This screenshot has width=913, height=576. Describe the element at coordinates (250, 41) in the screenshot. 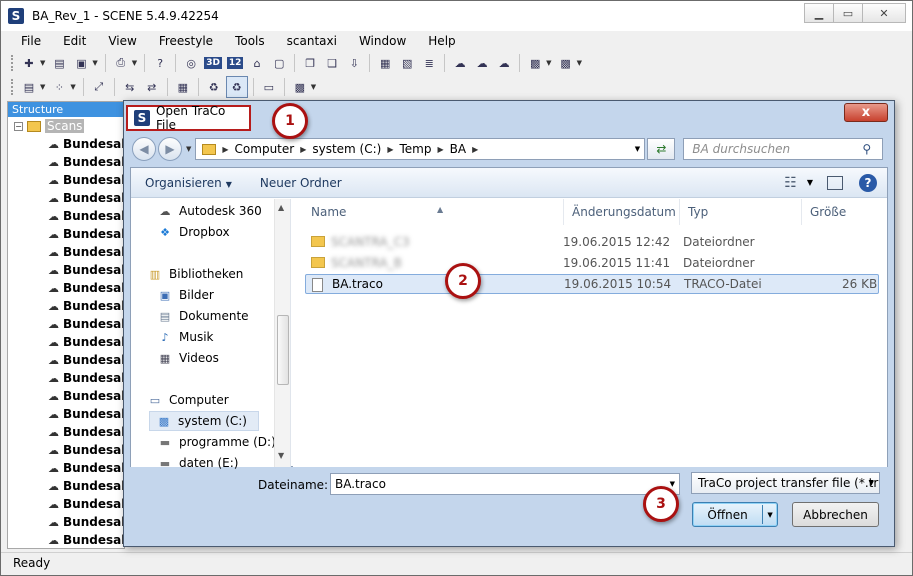

I see `menu-tools: Tools` at that location.